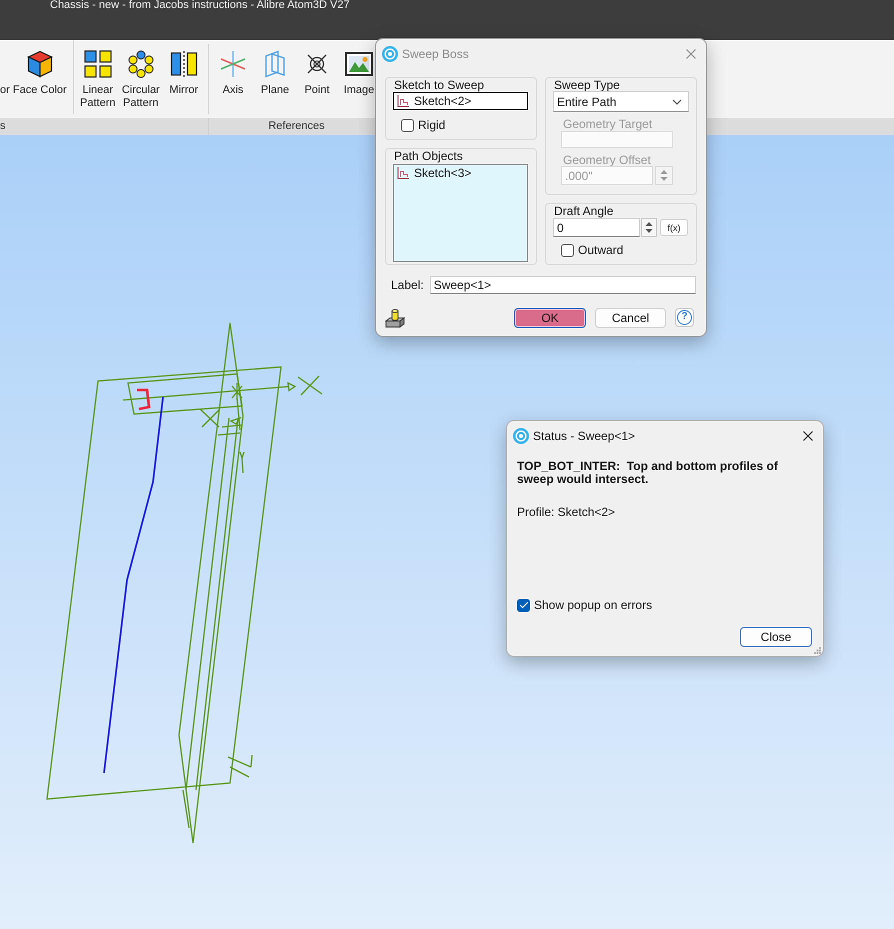 This screenshot has height=929, width=894. I want to click on axis-lines-icon, so click(233, 64).